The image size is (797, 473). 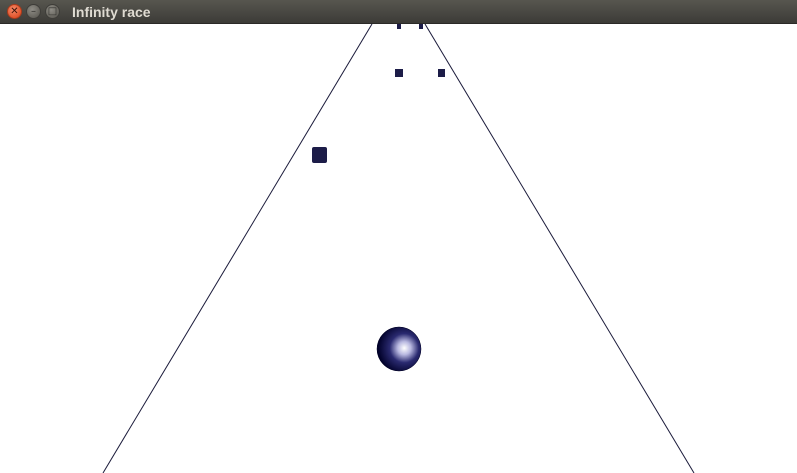 I want to click on player-ball, so click(x=399, y=349).